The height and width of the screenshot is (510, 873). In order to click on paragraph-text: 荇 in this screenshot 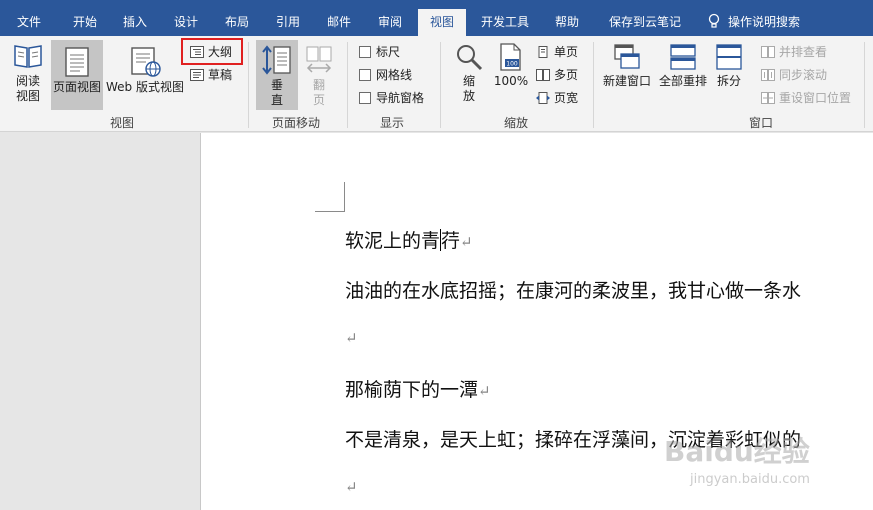, I will do `click(451, 241)`.